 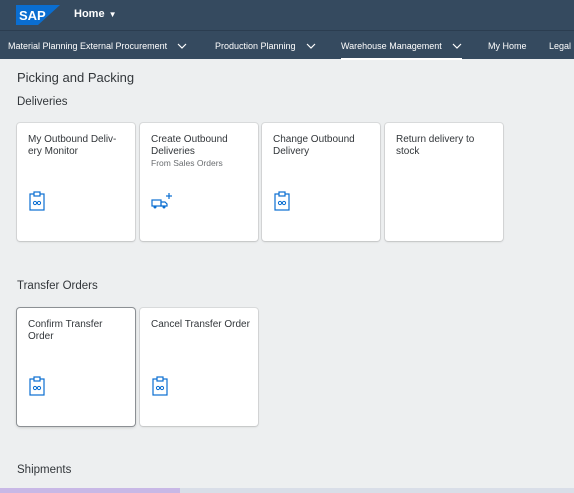 I want to click on tile-title: Change Outbound Delivery, so click(x=314, y=145).